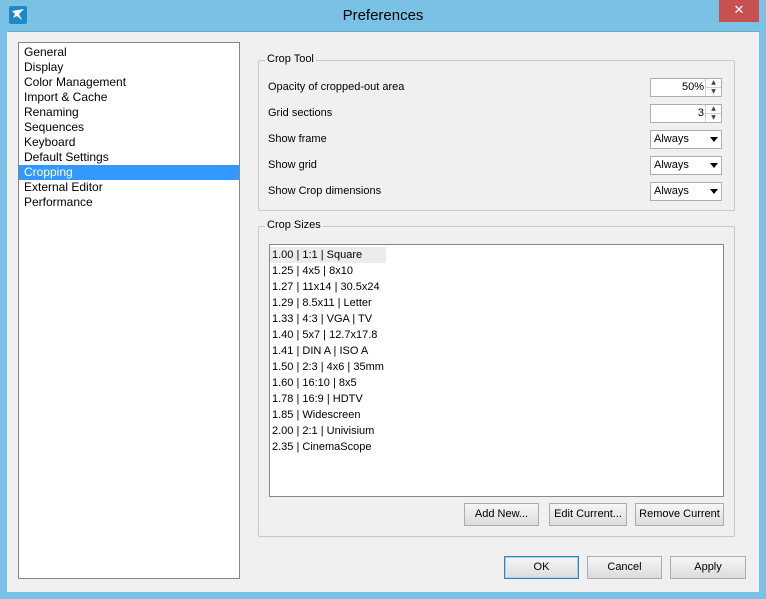 The image size is (766, 599). Describe the element at coordinates (129, 187) in the screenshot. I see `nav-item-external-editor: External Editor` at that location.